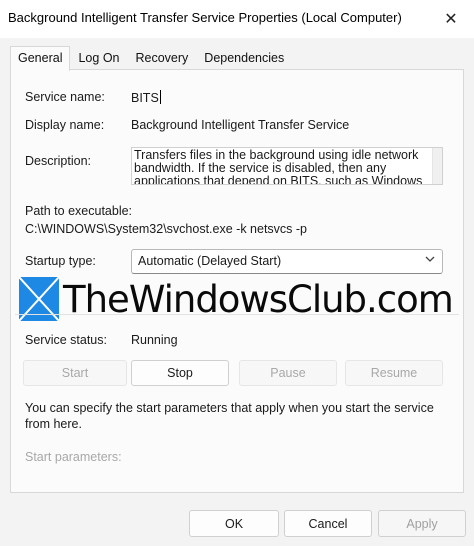  I want to click on pause-button: Pause, so click(288, 373).